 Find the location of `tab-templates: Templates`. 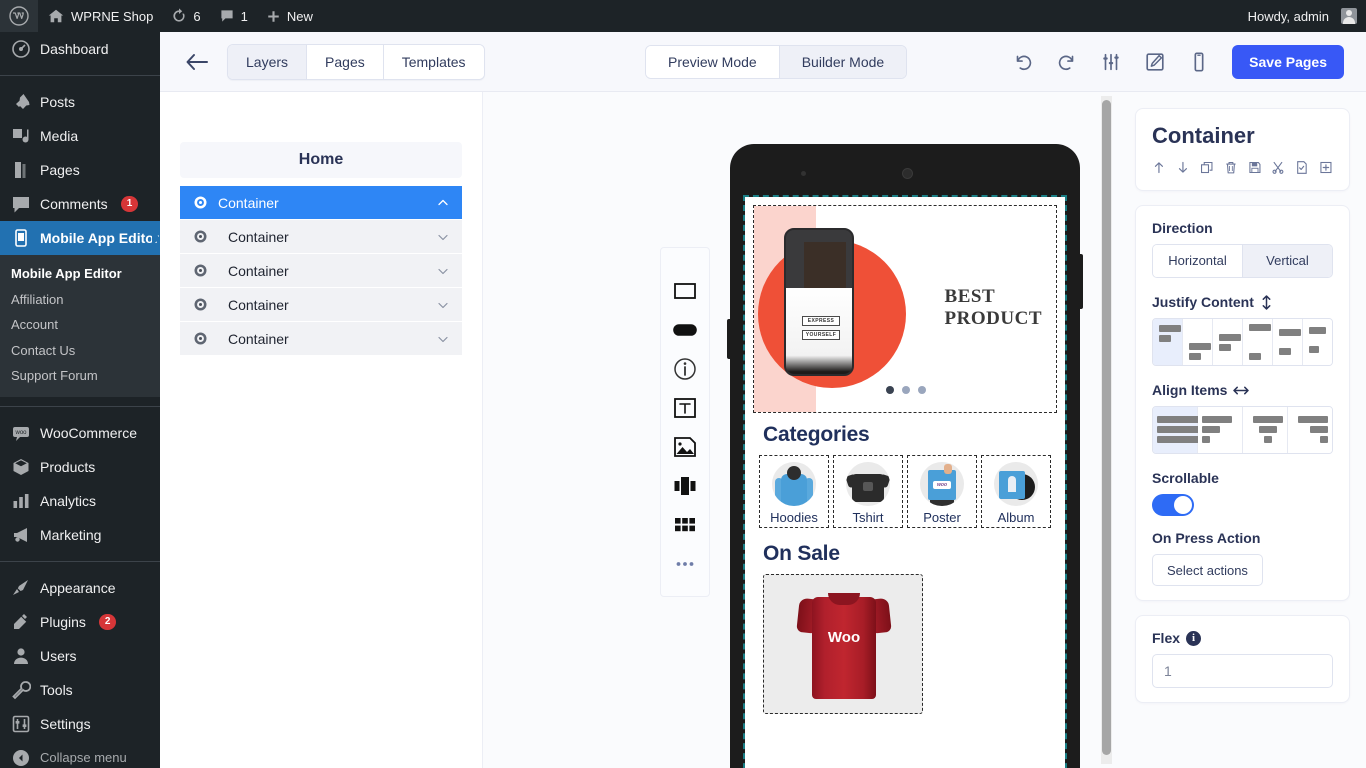

tab-templates: Templates is located at coordinates (433, 61).